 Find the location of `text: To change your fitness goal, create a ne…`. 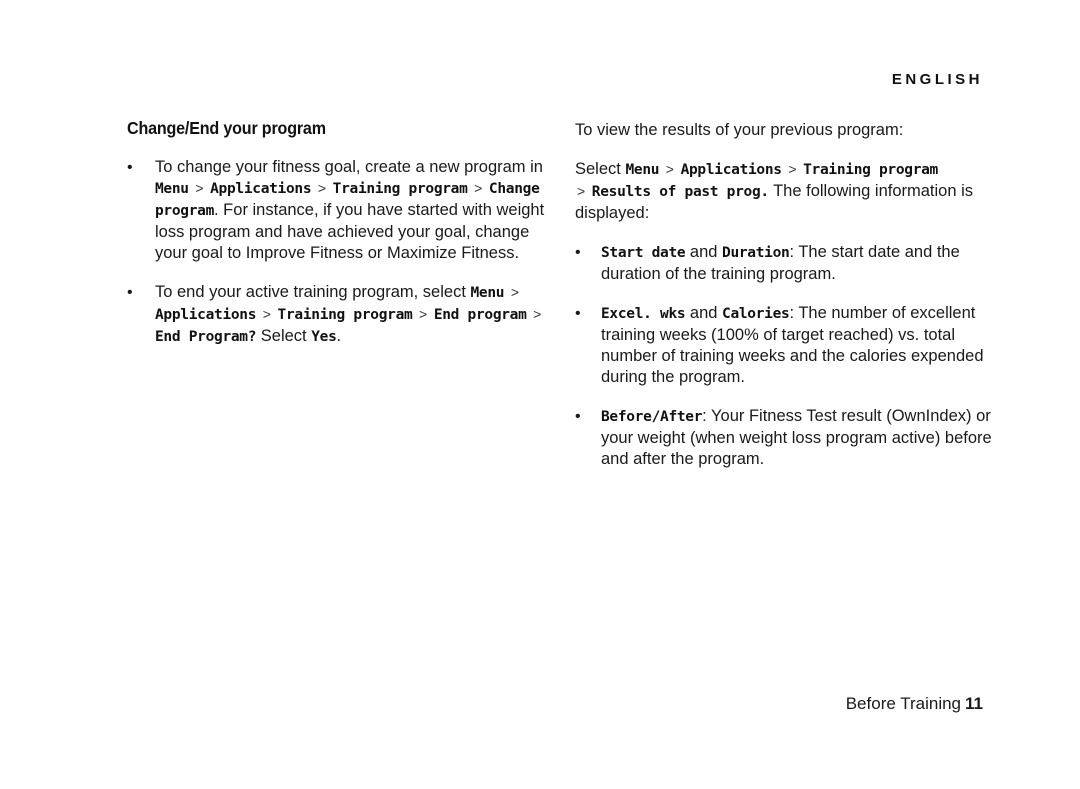

text: To change your fitness goal, create a ne… is located at coordinates (349, 167).